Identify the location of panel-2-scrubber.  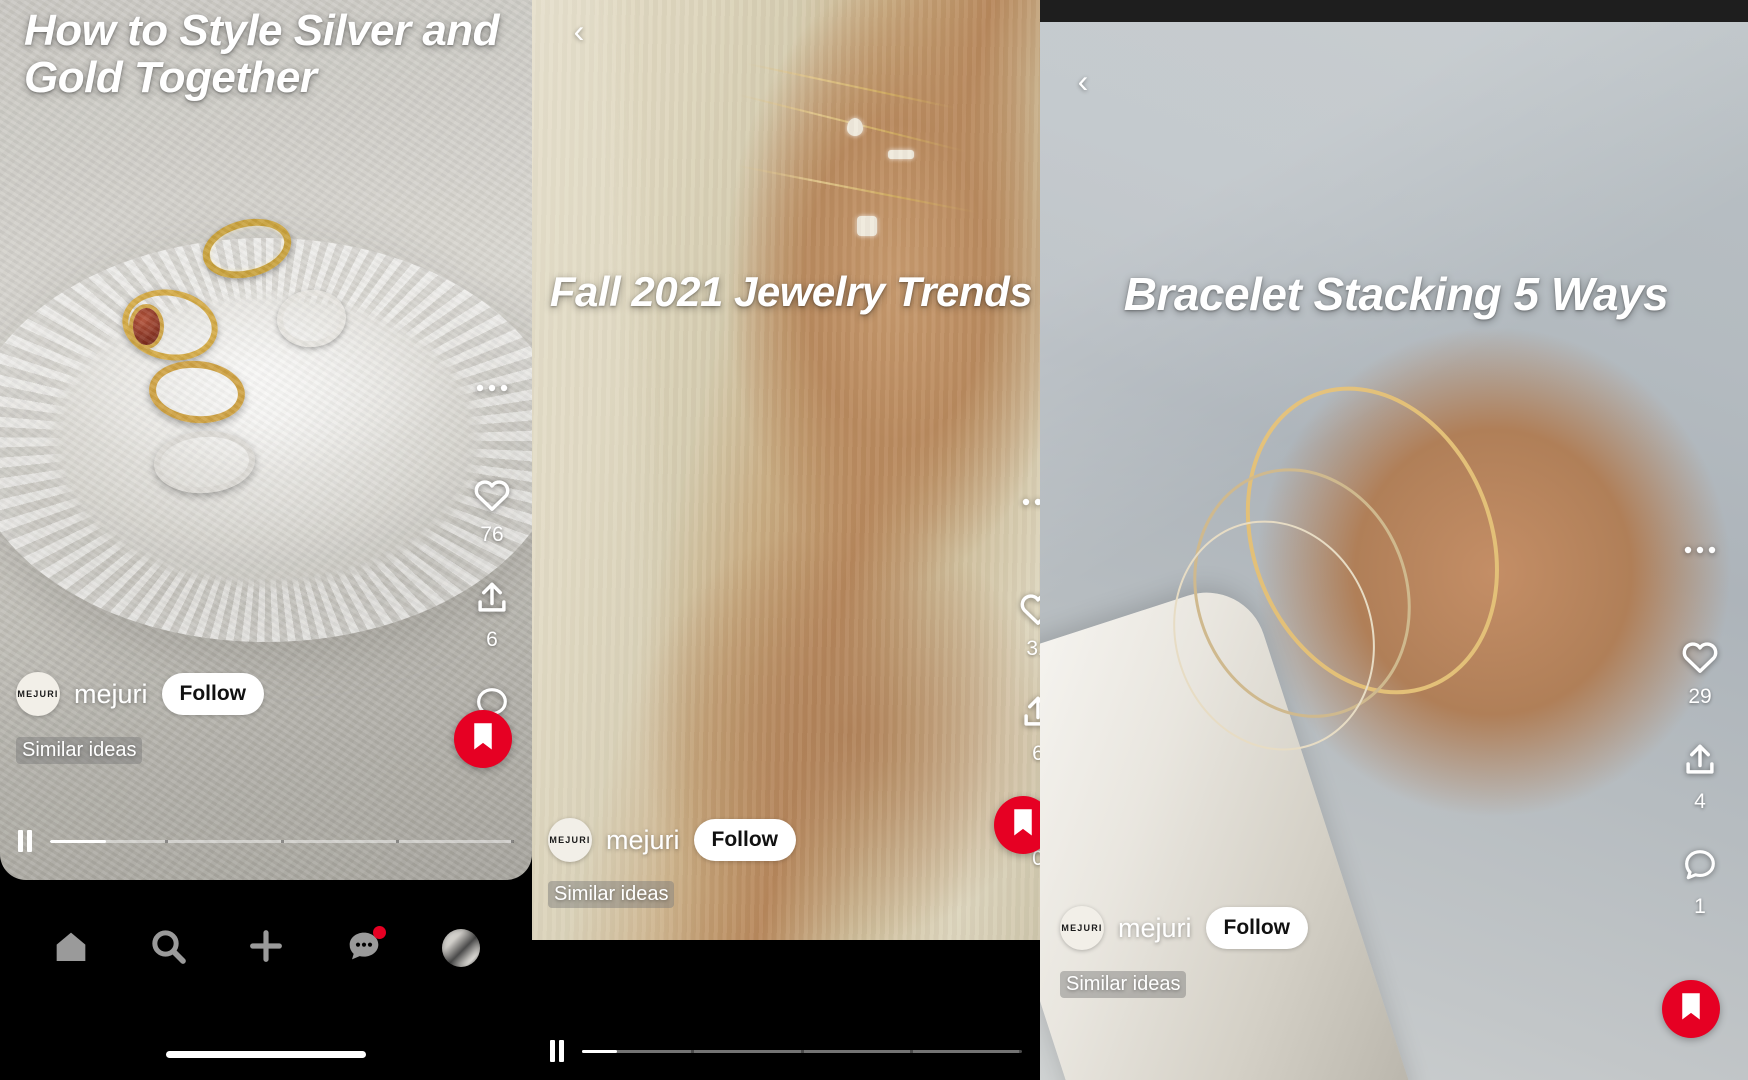
(786, 1051).